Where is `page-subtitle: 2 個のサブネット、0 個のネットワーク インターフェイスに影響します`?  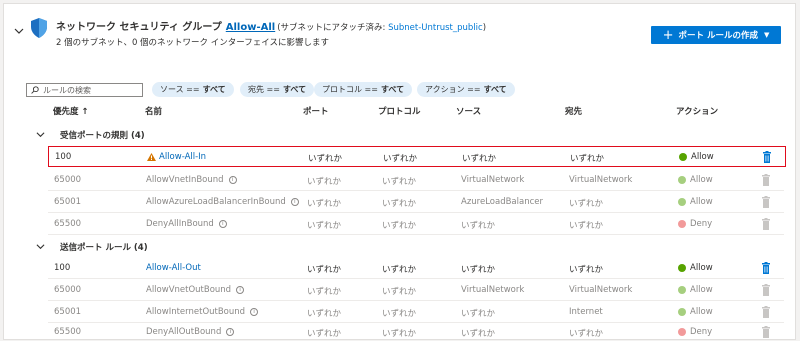 page-subtitle: 2 個のサブネット、0 個のネットワーク インターフェイスに影響します is located at coordinates (192, 43).